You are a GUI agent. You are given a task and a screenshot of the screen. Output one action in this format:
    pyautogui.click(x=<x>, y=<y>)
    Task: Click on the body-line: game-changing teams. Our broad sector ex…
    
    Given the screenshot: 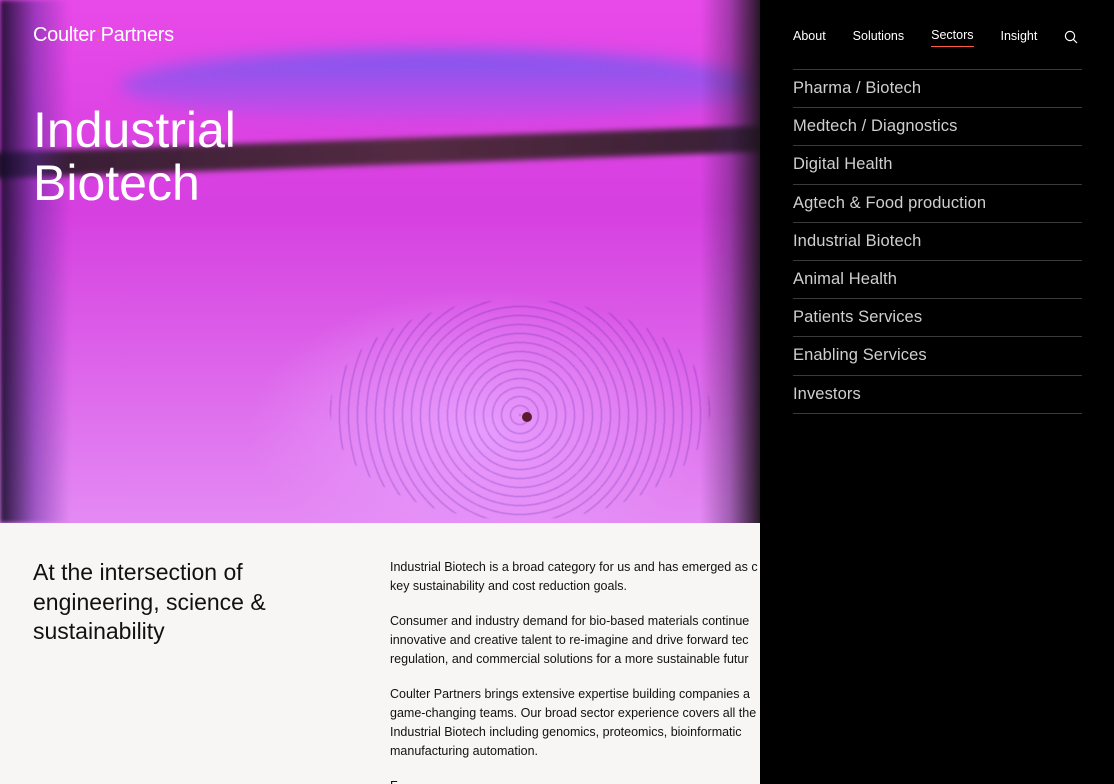 What is the action you would take?
    pyautogui.click(x=573, y=713)
    